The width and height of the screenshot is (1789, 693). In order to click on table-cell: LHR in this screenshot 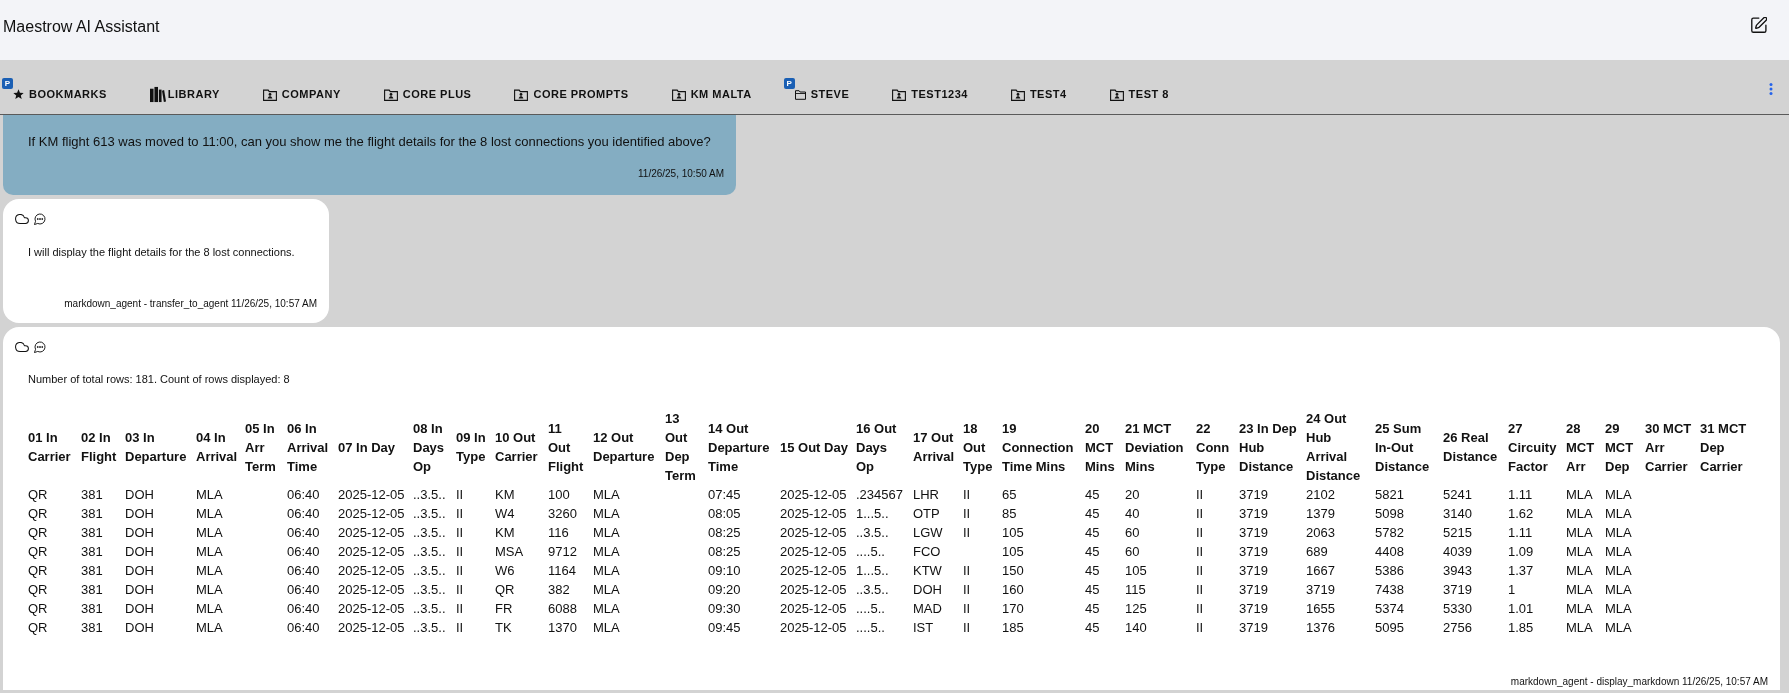, I will do `click(926, 494)`.